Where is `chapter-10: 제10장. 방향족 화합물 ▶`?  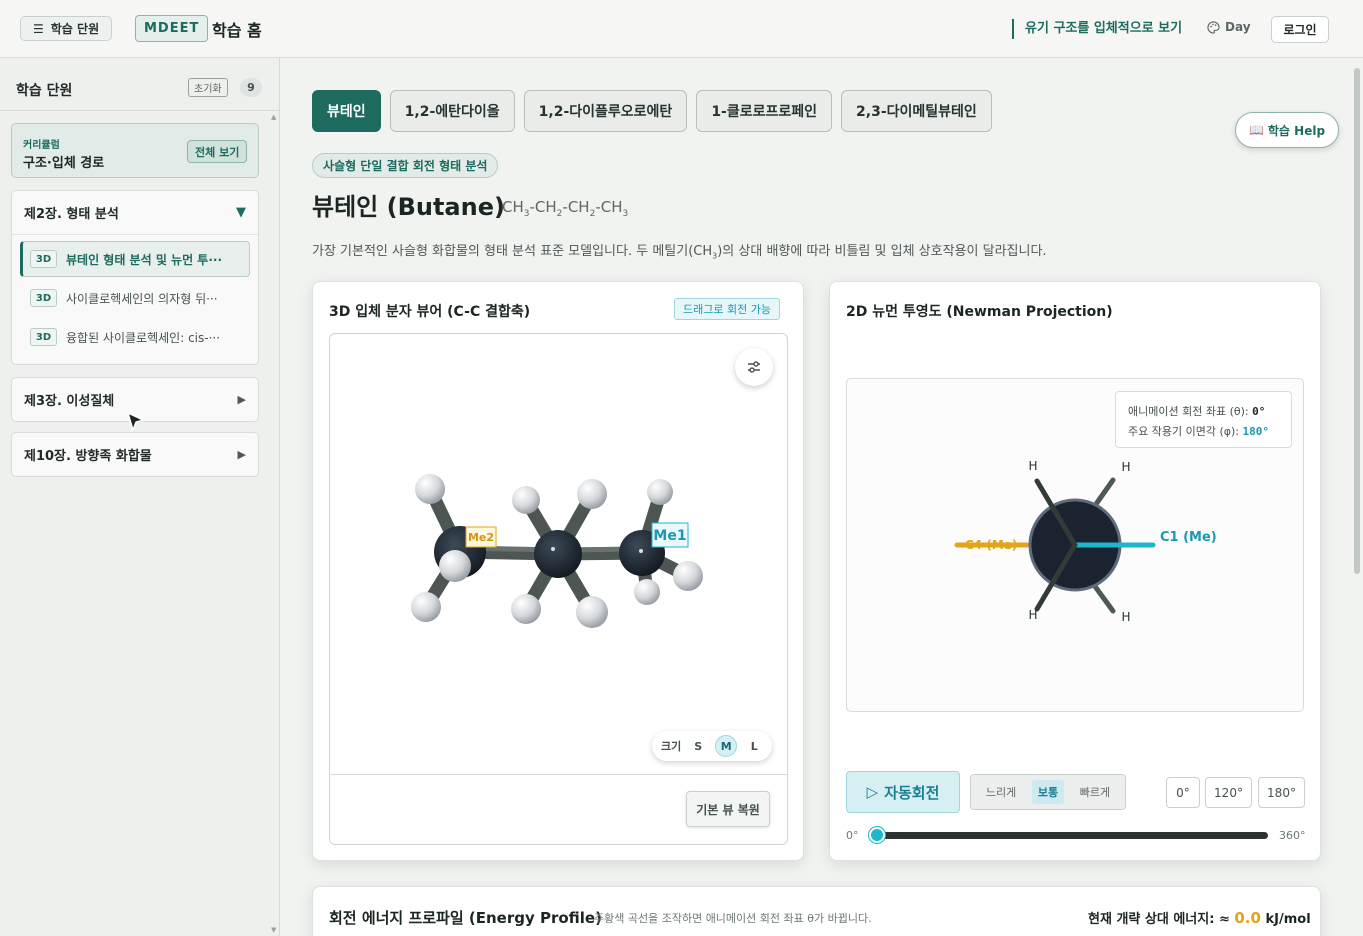
chapter-10: 제10장. 방향족 화합물 ▶ is located at coordinates (135, 454).